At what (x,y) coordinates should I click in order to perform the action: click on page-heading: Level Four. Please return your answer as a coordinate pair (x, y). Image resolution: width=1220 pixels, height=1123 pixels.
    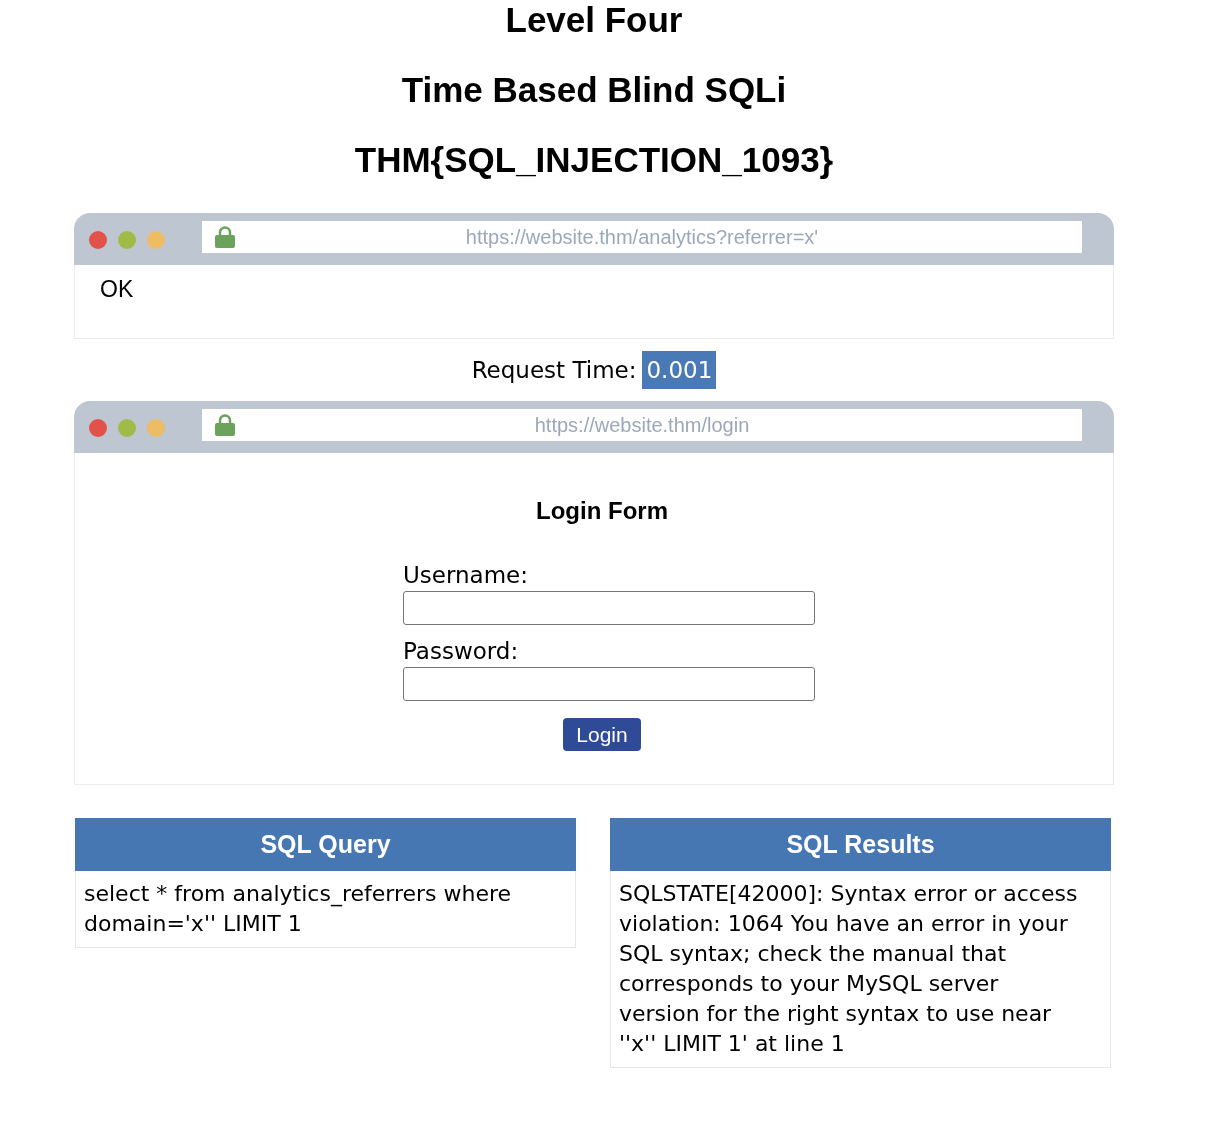
    Looking at the image, I should click on (594, 20).